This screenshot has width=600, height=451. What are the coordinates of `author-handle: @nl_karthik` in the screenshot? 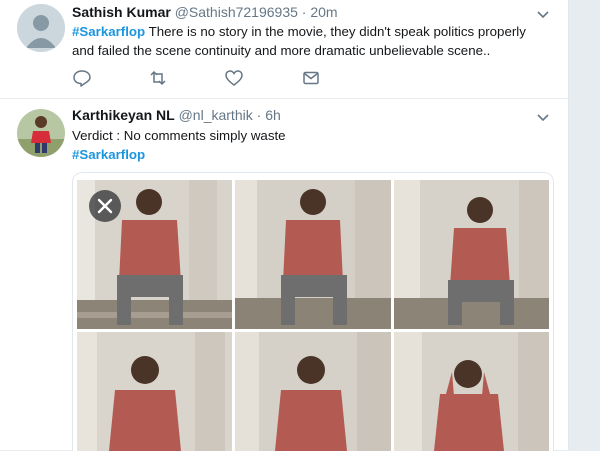 It's located at (216, 115).